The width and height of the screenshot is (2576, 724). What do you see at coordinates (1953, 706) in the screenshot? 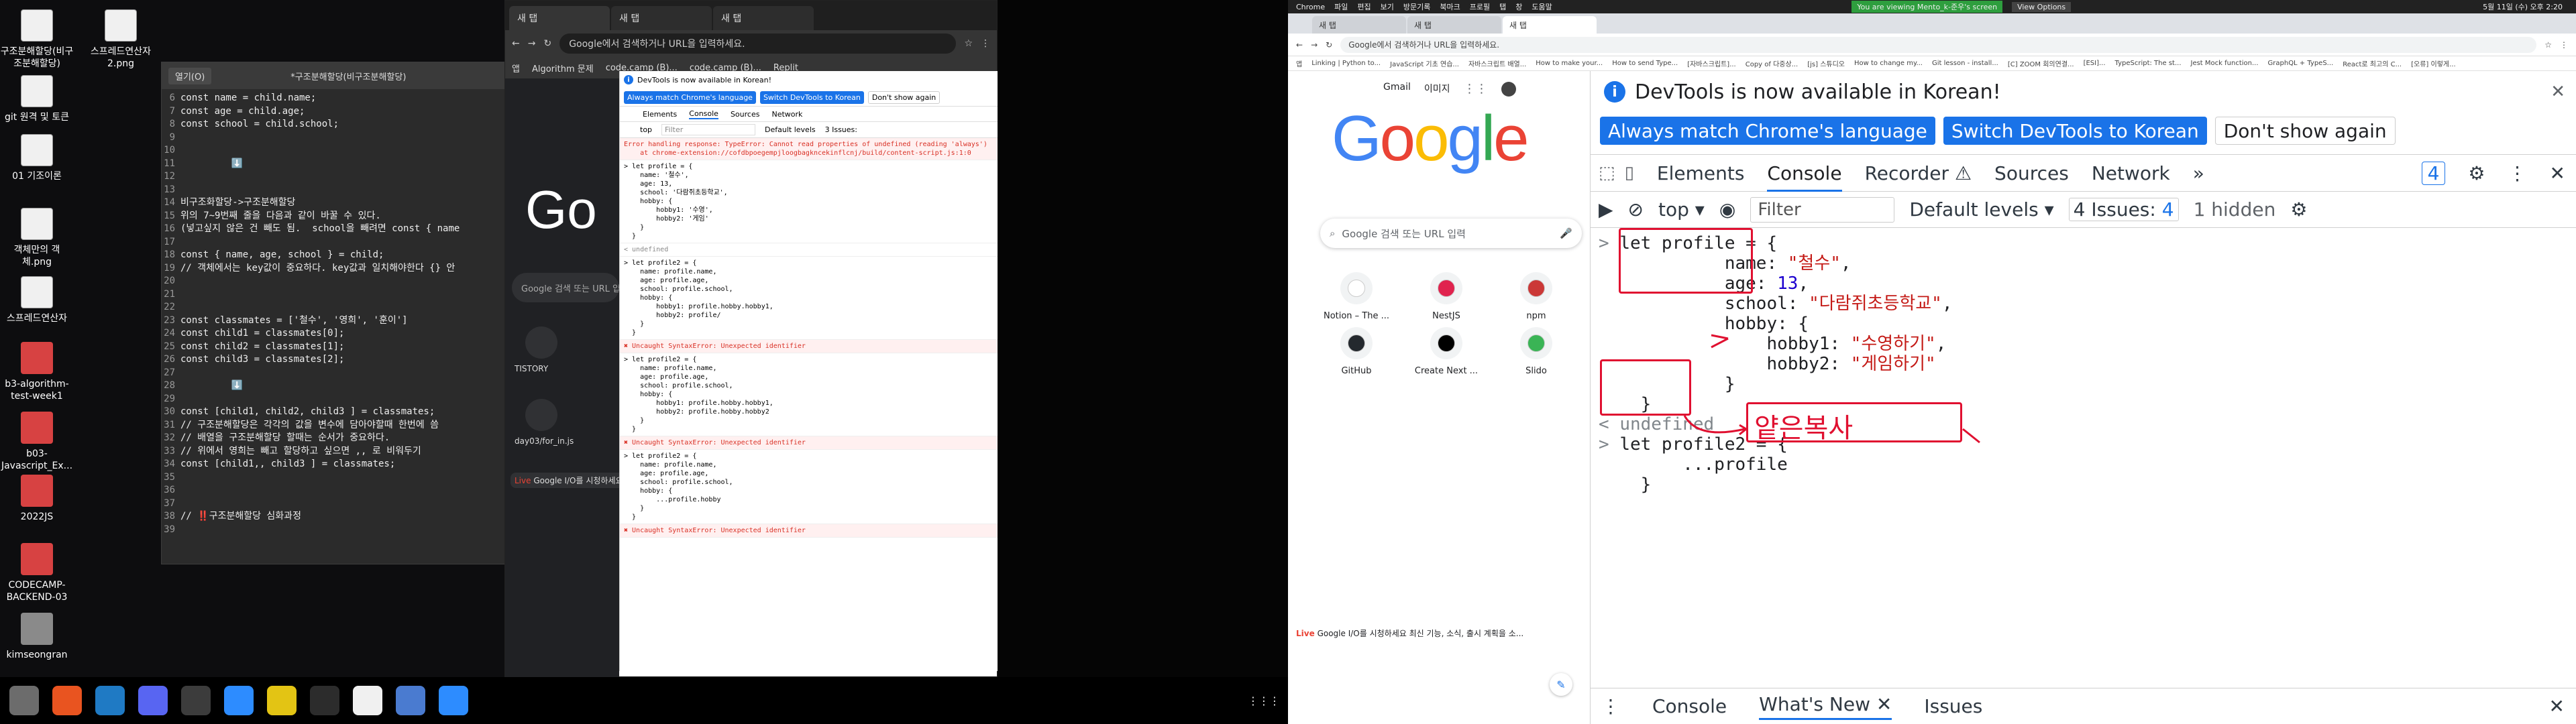
I see `drawer-tab-issues: Issues` at bounding box center [1953, 706].